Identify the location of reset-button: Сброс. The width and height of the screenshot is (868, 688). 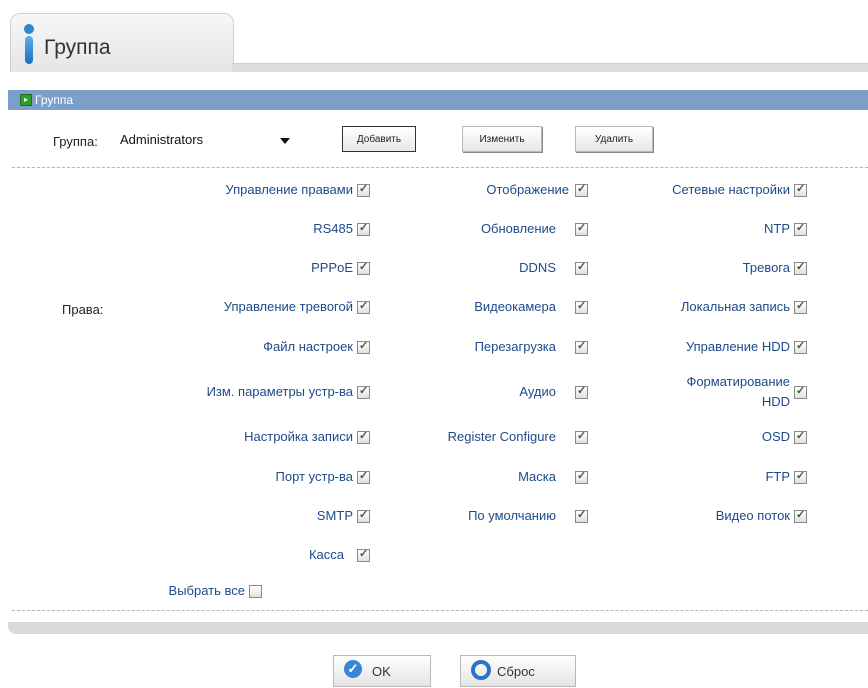
(518, 671).